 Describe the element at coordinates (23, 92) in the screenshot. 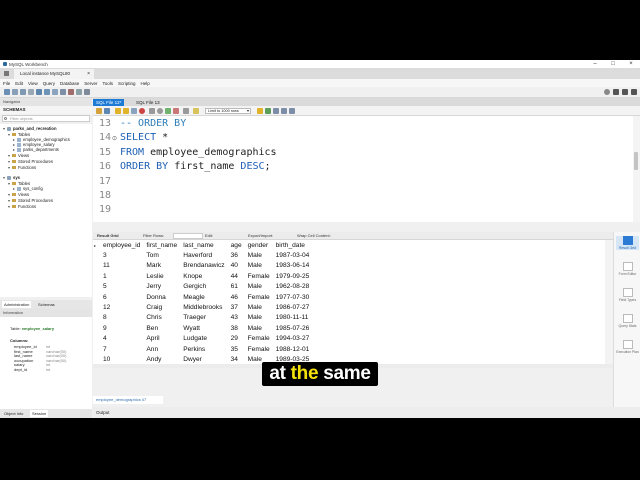

I see `open-script-icon` at that location.